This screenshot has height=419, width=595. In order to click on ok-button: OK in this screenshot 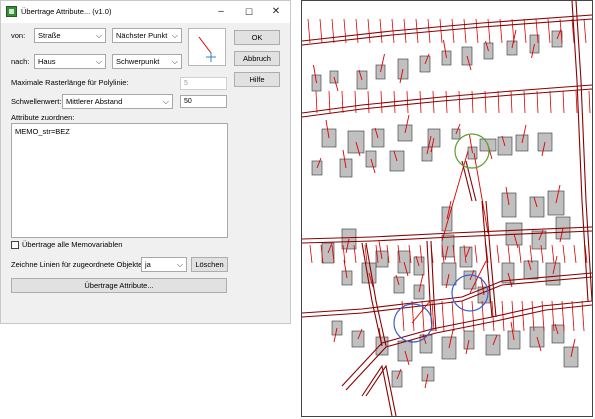, I will do `click(257, 37)`.